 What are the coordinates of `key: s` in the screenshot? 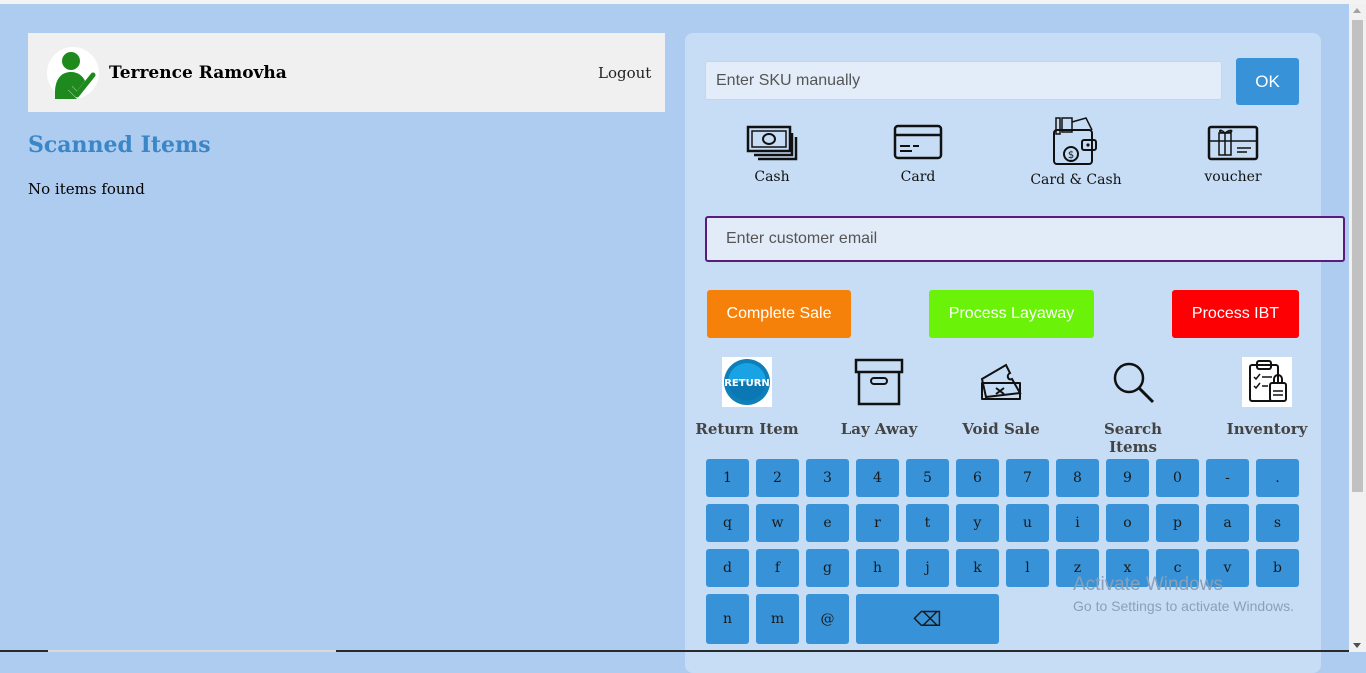 It's located at (1277, 523).